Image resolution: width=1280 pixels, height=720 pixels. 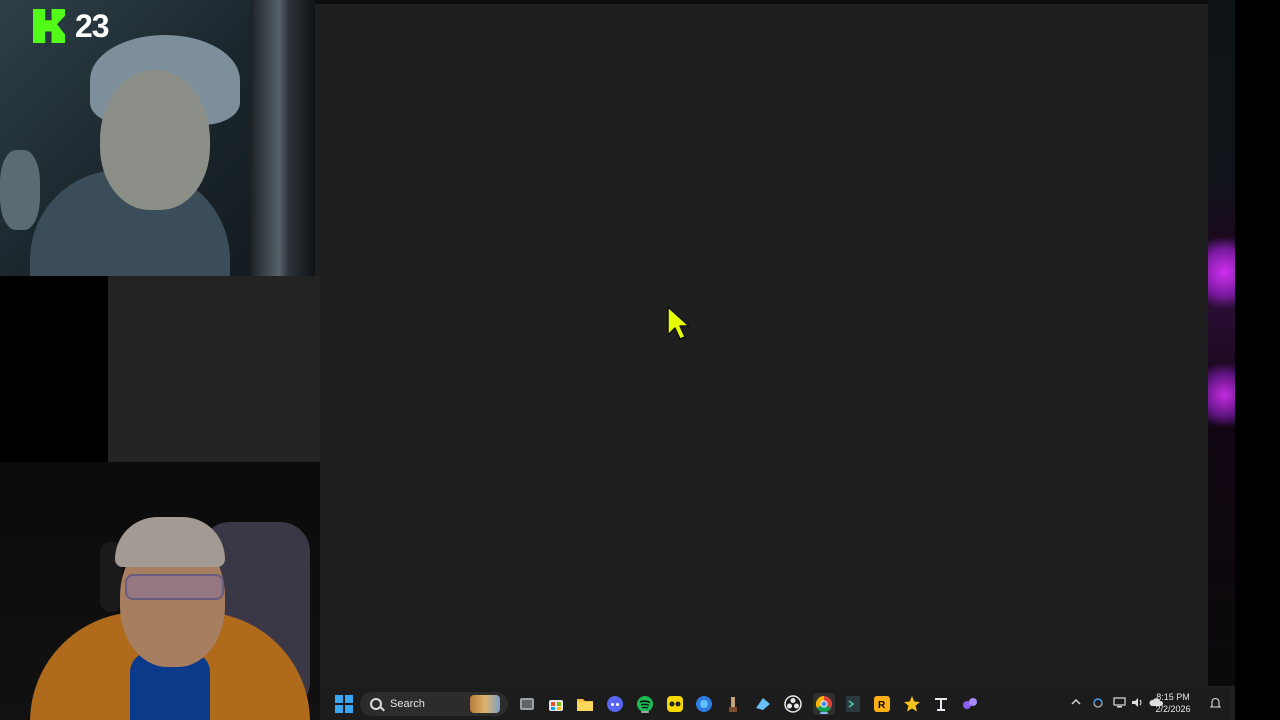 I want to click on search-input: Search, so click(x=434, y=704).